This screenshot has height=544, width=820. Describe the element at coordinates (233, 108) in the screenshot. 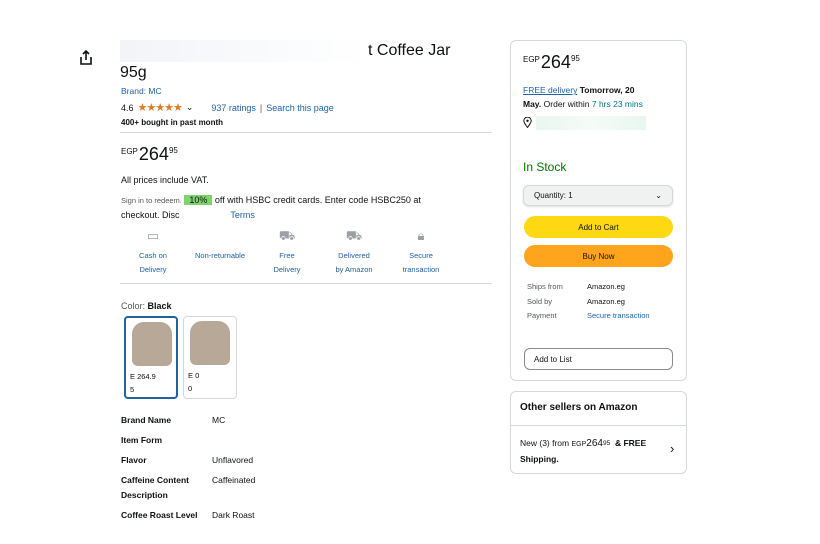

I see `ratings-link: 937 ratings` at that location.